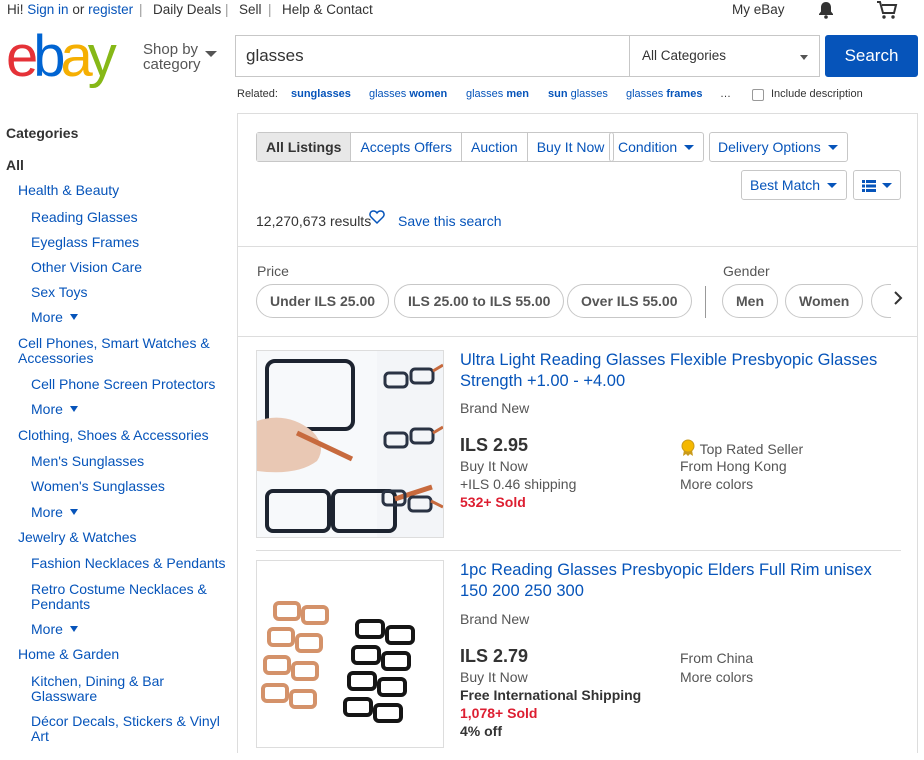  Describe the element at coordinates (15, 165) in the screenshot. I see `sidebar-item-all: All` at that location.